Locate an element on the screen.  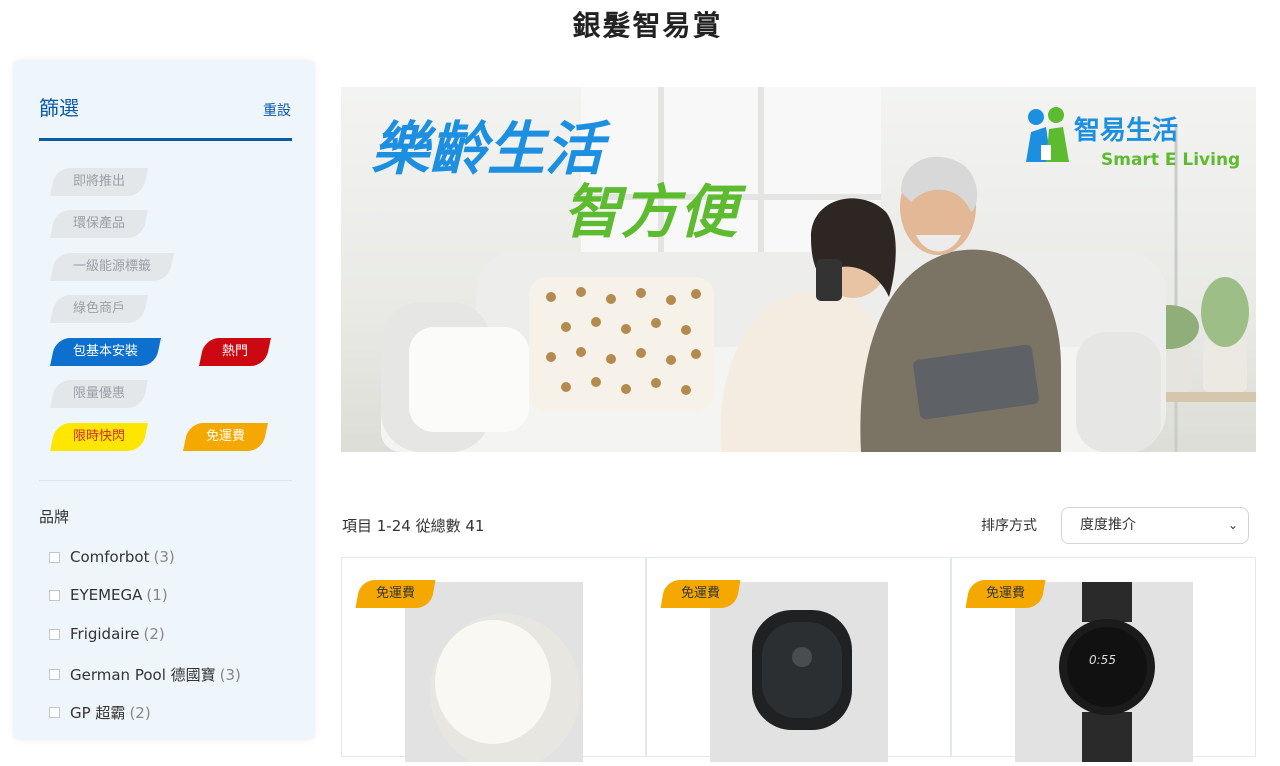
brand-filter-item: German Pool 德國寶 (3) is located at coordinates (145, 674).